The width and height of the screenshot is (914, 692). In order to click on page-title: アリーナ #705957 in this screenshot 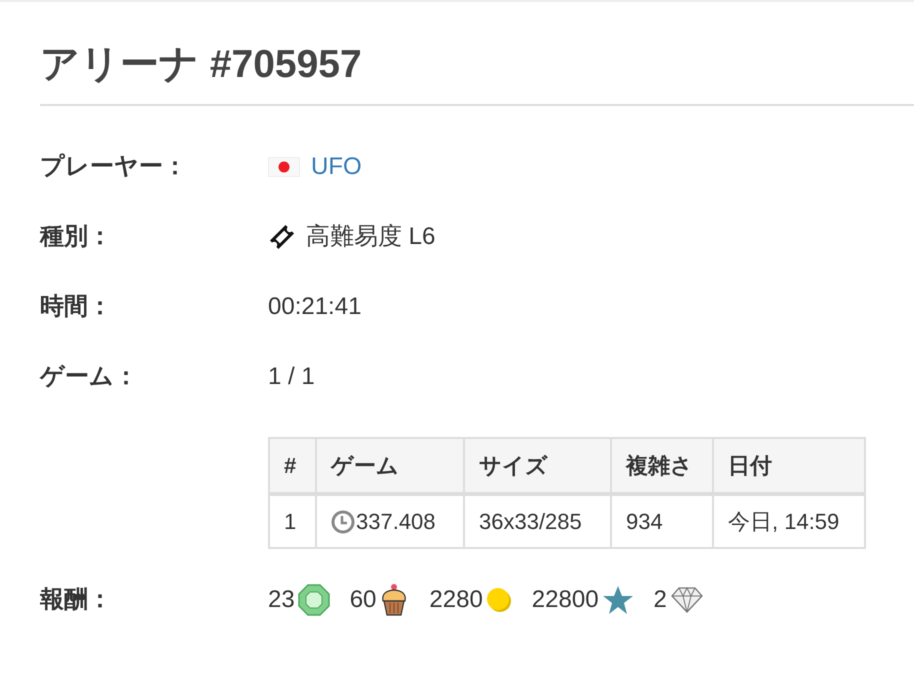, I will do `click(477, 54)`.